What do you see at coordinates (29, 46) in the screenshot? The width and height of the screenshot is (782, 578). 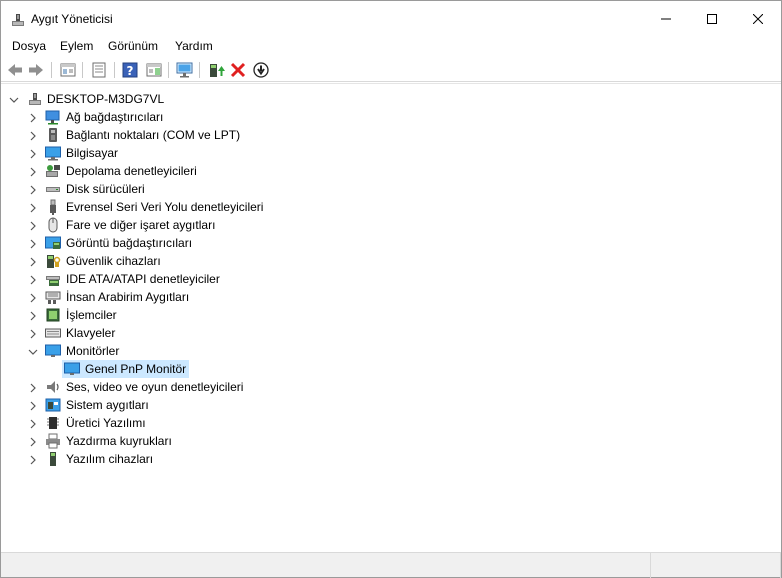 I see `menu-file: Dosya` at bounding box center [29, 46].